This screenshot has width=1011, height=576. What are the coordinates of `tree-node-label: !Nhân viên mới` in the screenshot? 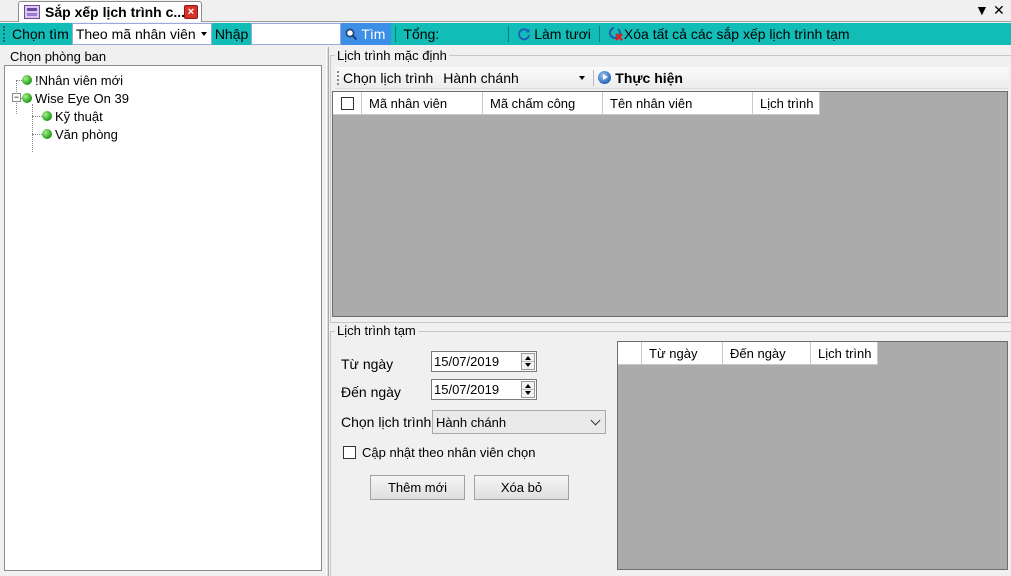 It's located at (79, 80).